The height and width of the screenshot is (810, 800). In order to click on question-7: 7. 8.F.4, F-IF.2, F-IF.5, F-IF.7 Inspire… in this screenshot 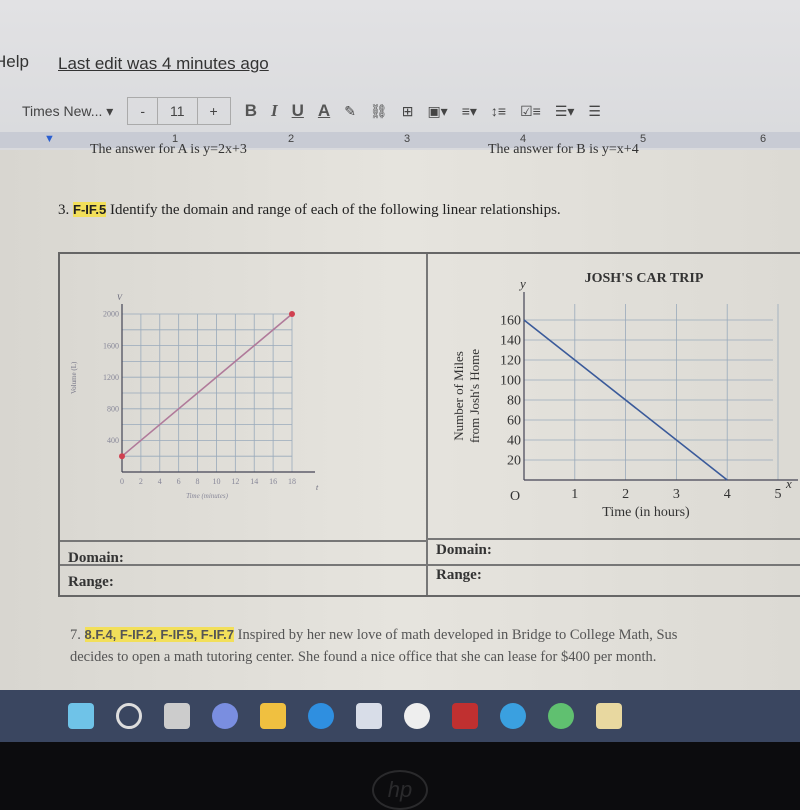, I will do `click(373, 646)`.